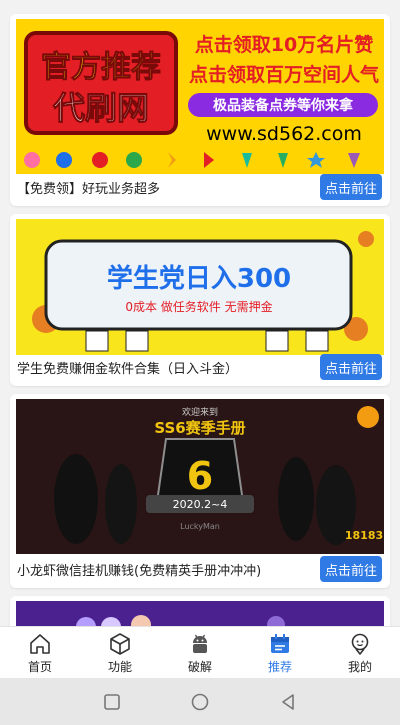 The image size is (400, 725). I want to click on banner-tagline-3: 极品装备点券等你来拿, so click(283, 105).